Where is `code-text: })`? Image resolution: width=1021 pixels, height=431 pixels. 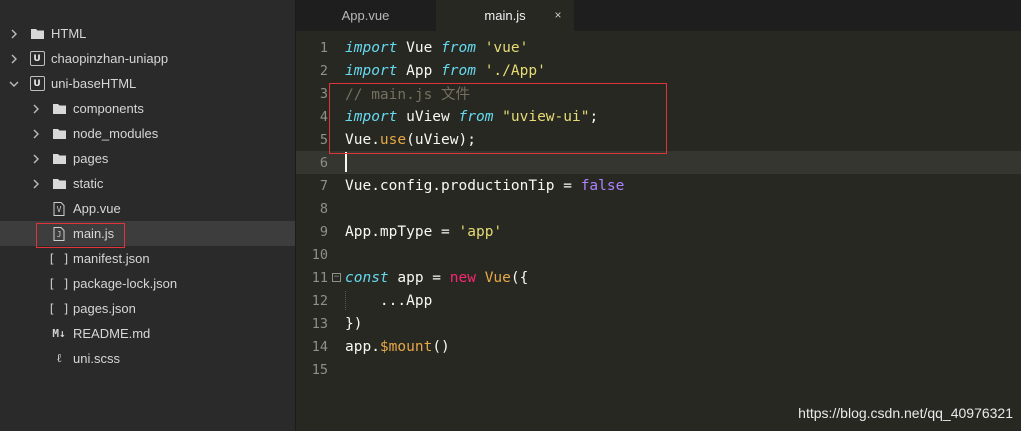 code-text: }) is located at coordinates (353, 324).